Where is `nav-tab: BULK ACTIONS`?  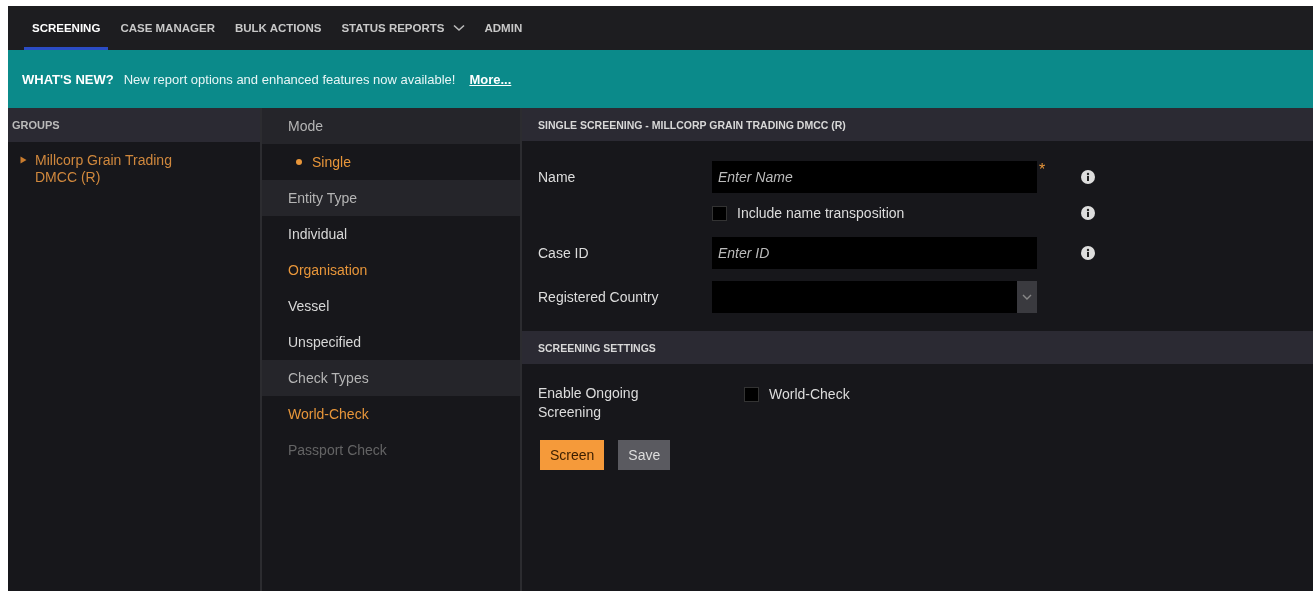
nav-tab: BULK ACTIONS is located at coordinates (278, 28).